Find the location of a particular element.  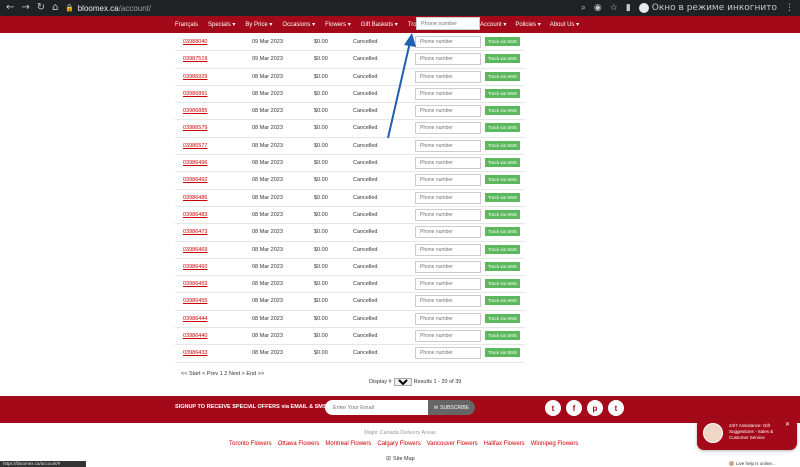

nav-item-occasions: Occasions ▾ is located at coordinates (298, 24).